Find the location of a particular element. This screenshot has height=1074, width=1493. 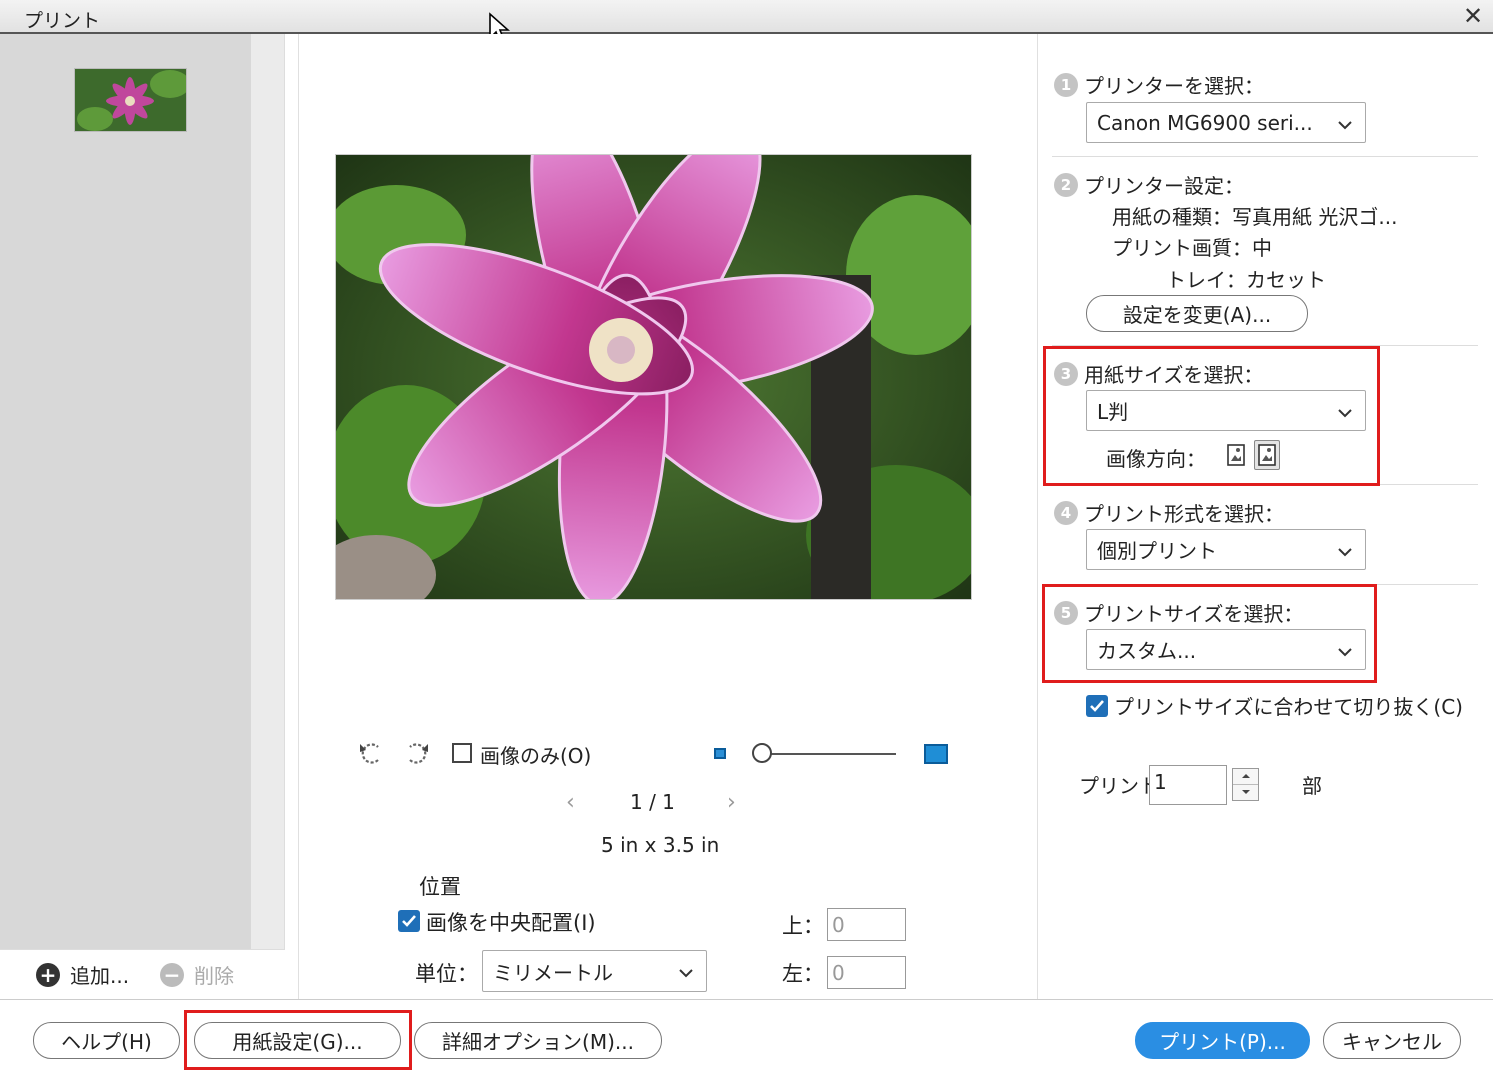

help-button: ヘルプ(H) is located at coordinates (106, 1040).